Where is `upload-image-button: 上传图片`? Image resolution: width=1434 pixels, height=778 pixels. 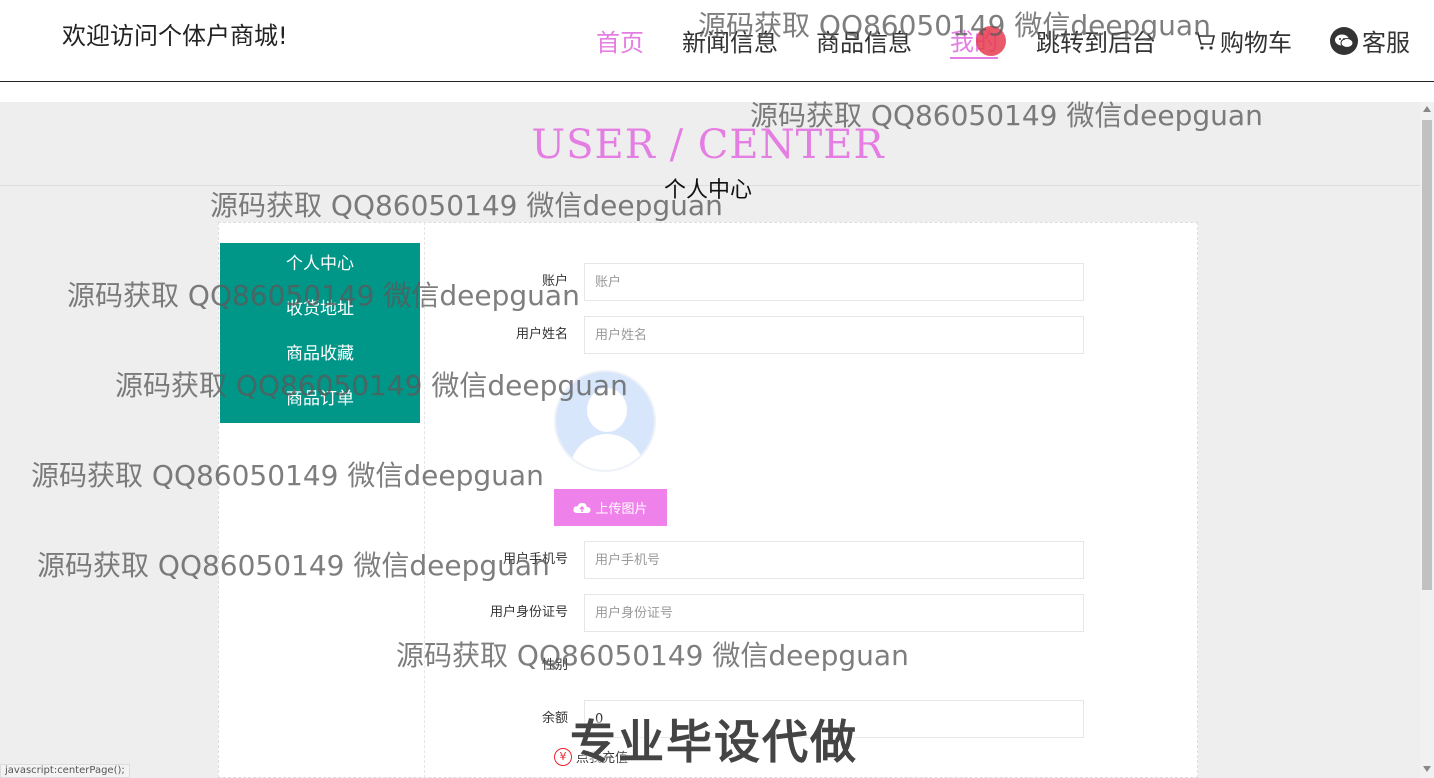 upload-image-button: 上传图片 is located at coordinates (610, 507).